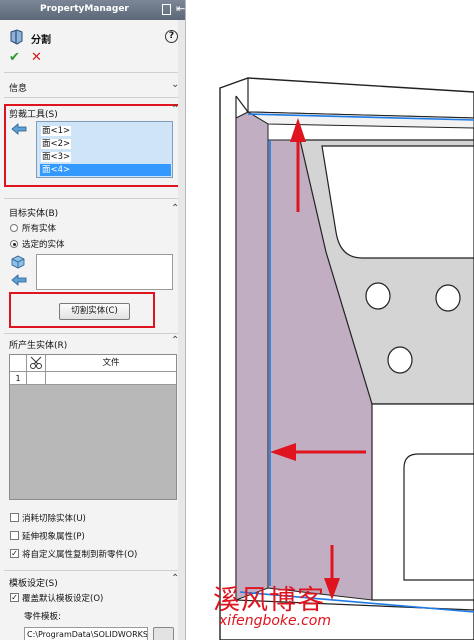 The width and height of the screenshot is (474, 640). Describe the element at coordinates (163, 633) in the screenshot. I see `browse-button` at that location.